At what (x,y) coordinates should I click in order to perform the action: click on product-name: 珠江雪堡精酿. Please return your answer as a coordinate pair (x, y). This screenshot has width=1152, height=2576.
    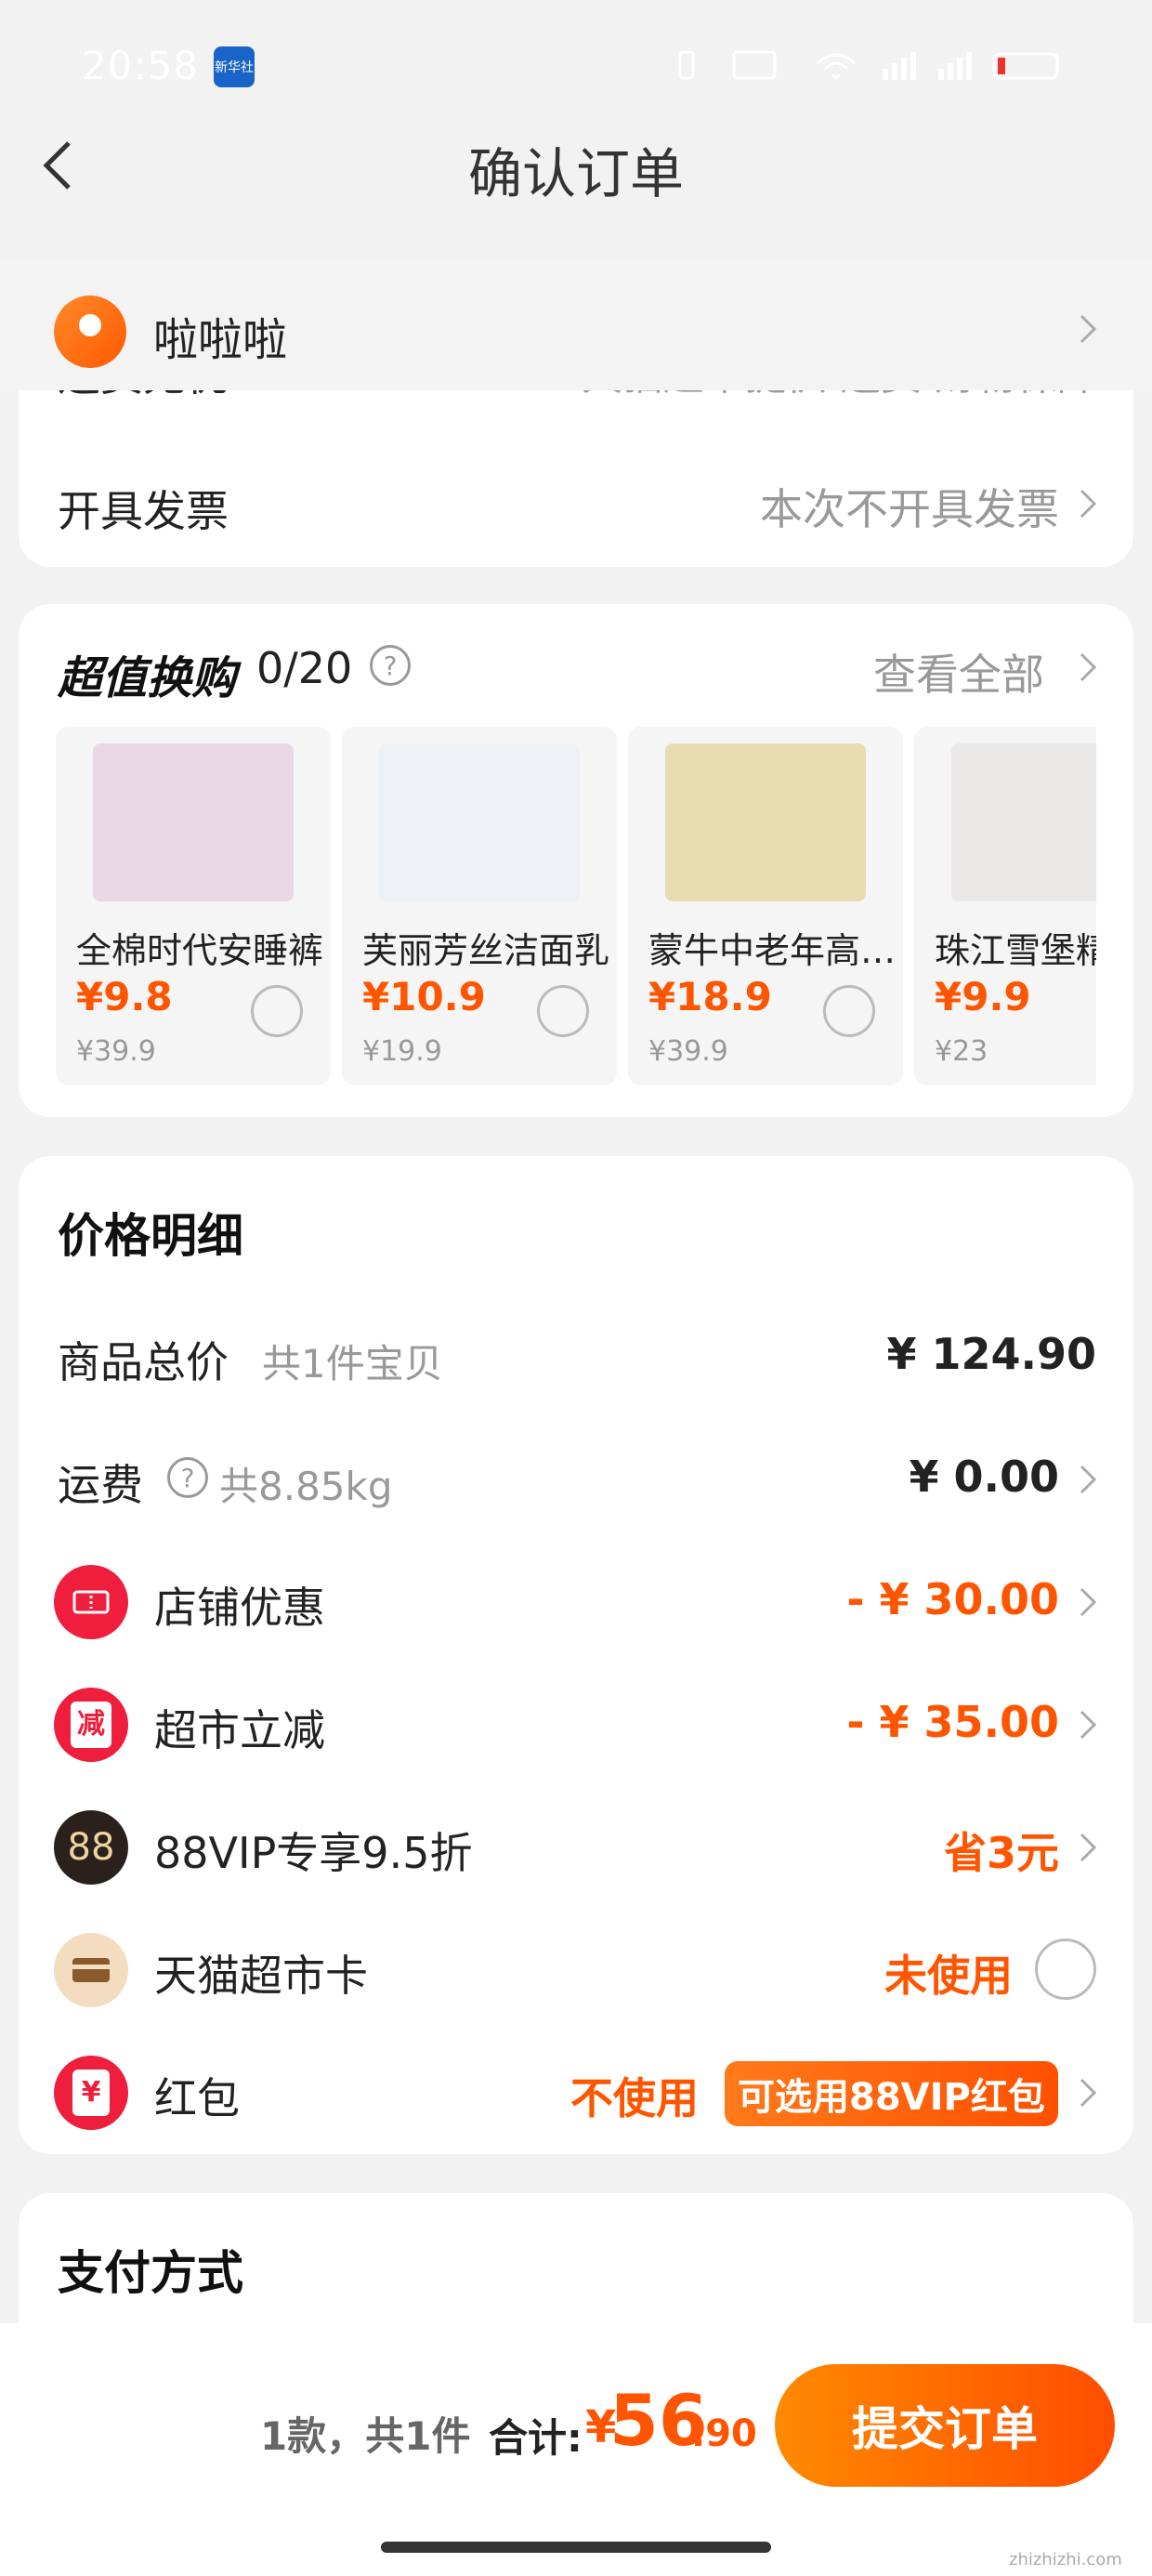
    Looking at the image, I should click on (1015, 950).